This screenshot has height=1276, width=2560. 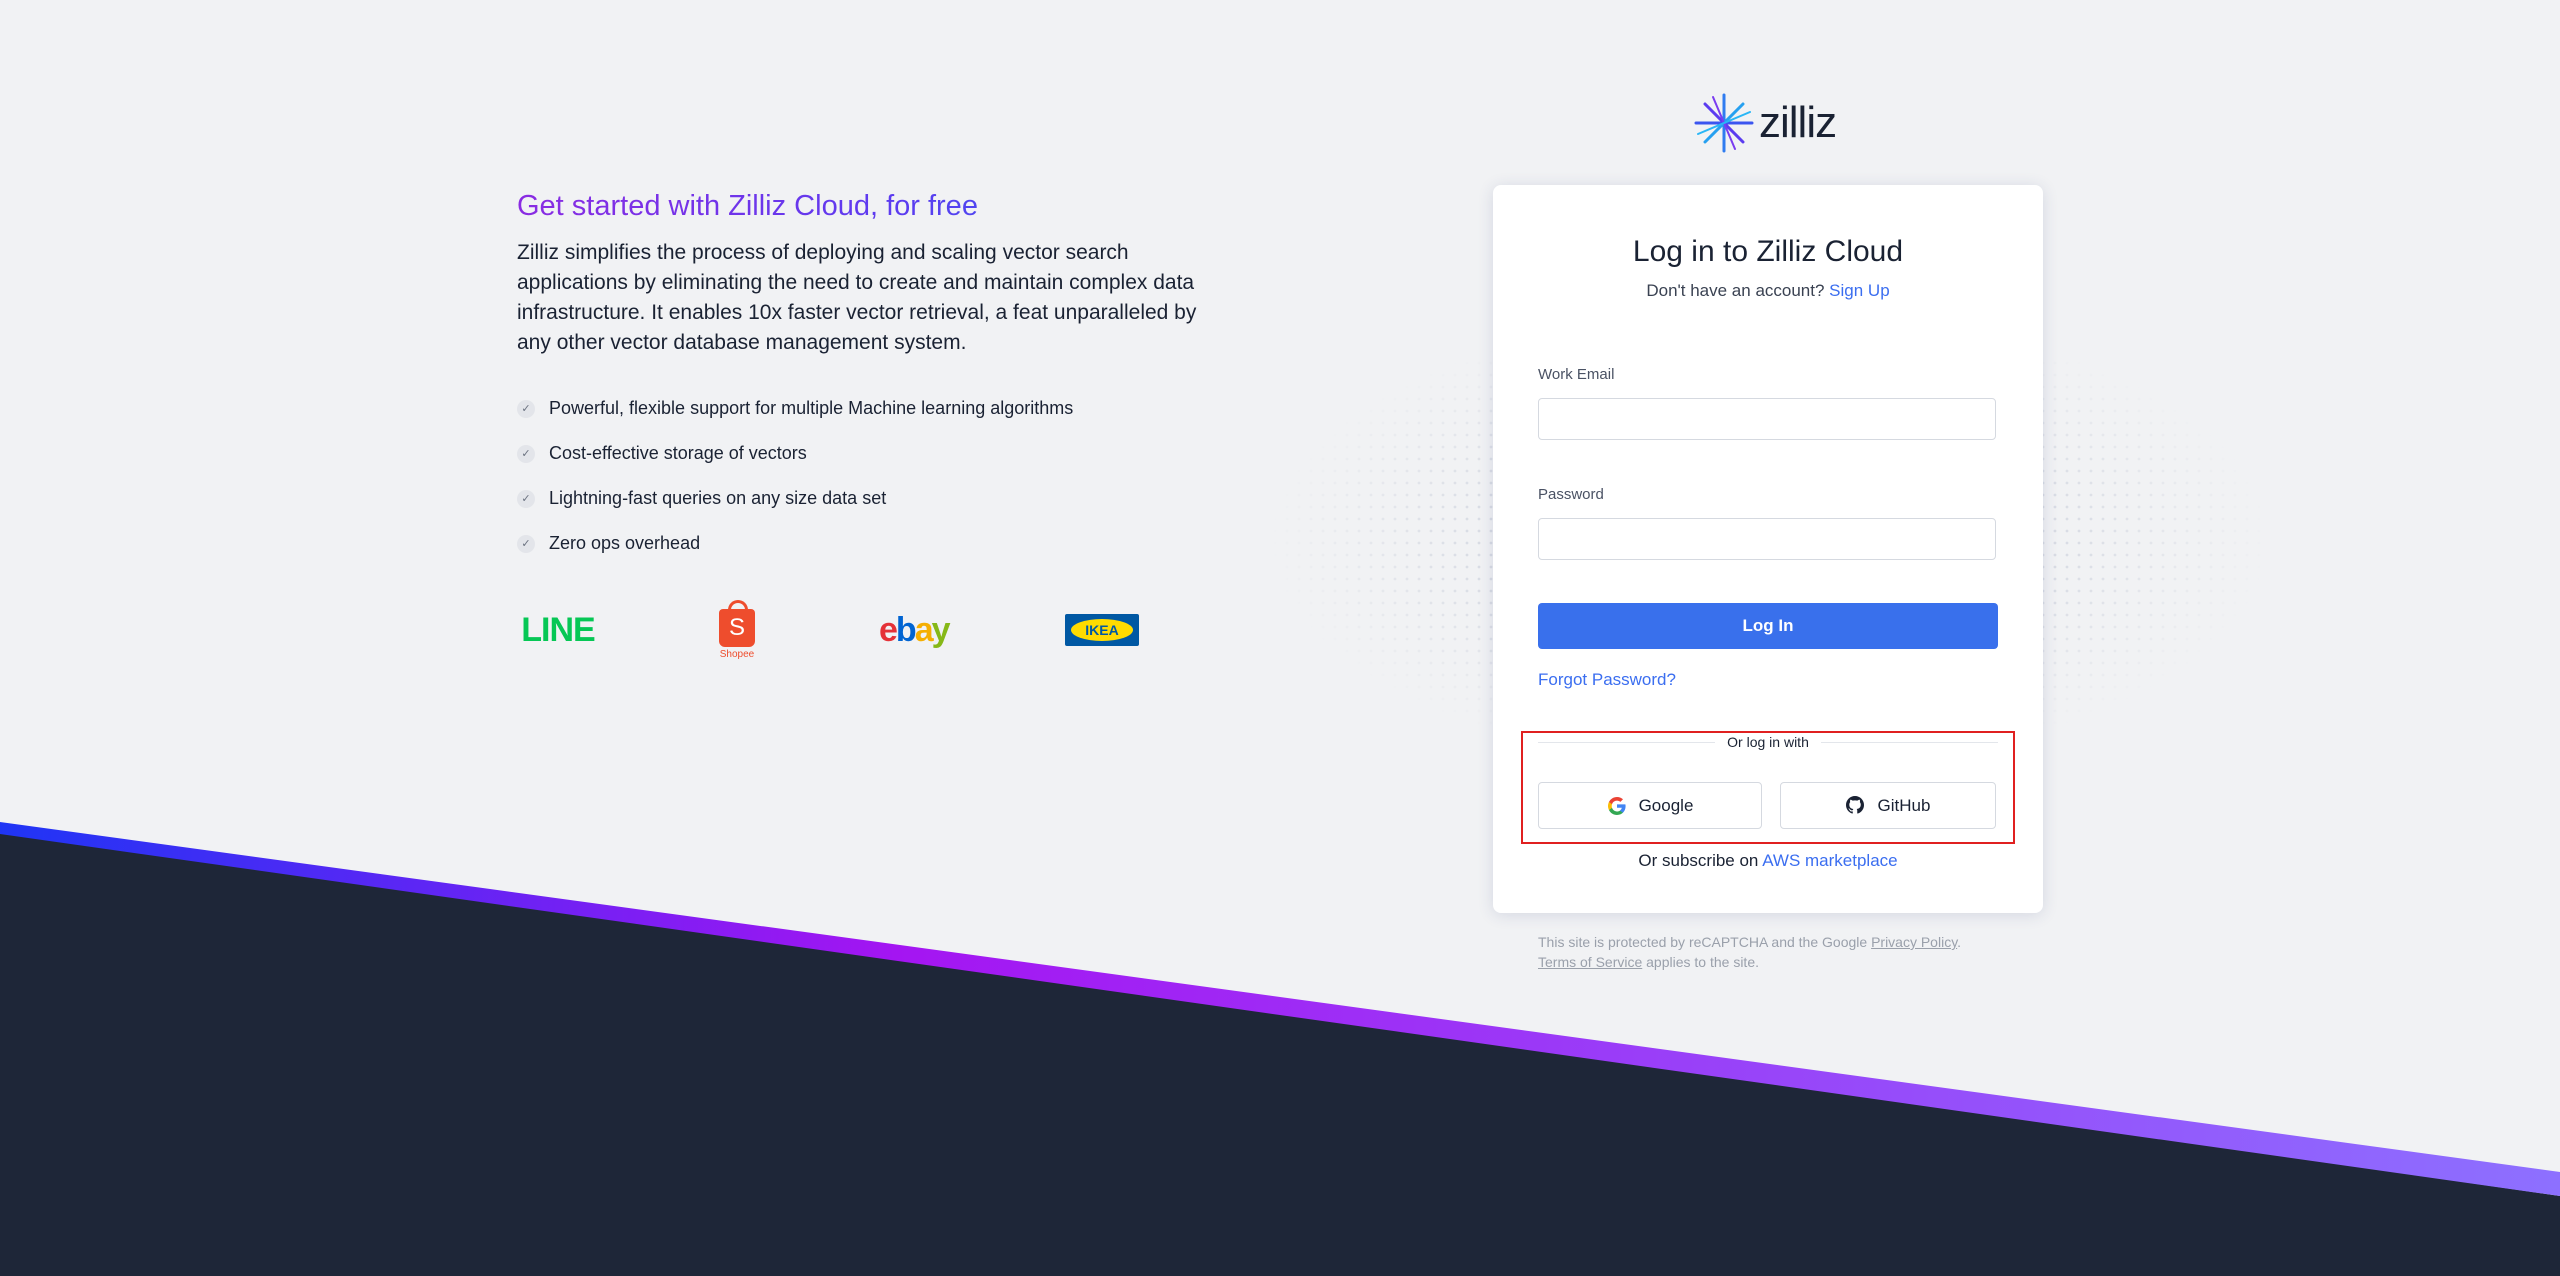 What do you see at coordinates (1798, 122) in the screenshot?
I see `brand-name: zilliz` at bounding box center [1798, 122].